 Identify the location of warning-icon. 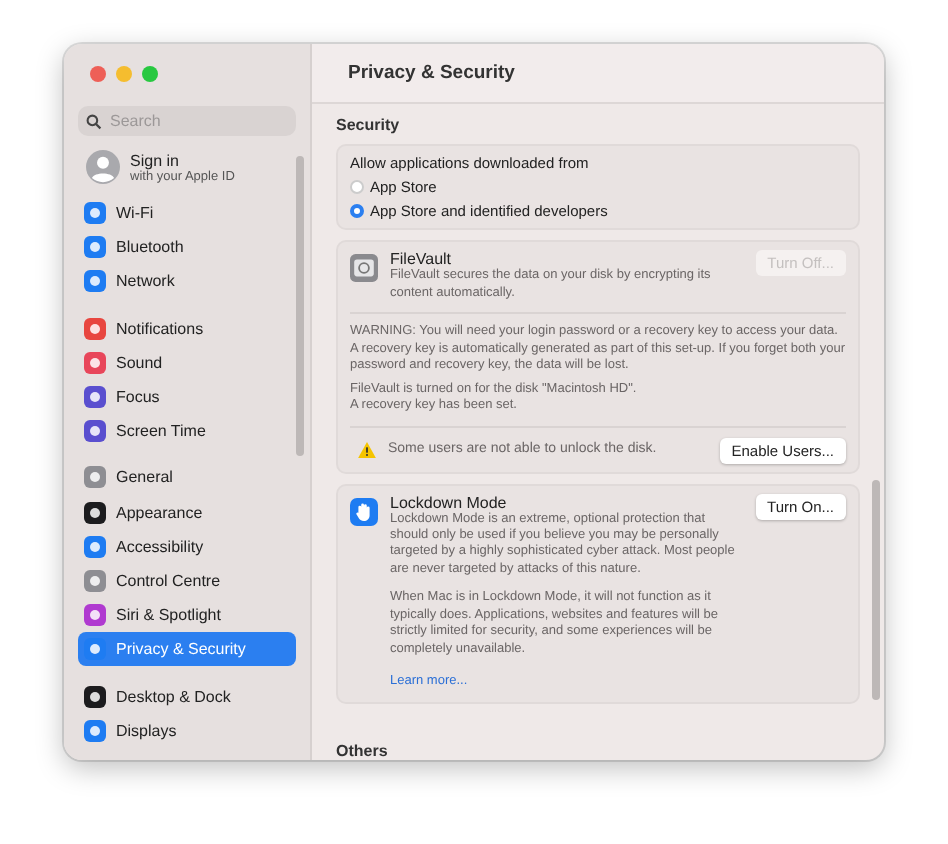
(367, 450).